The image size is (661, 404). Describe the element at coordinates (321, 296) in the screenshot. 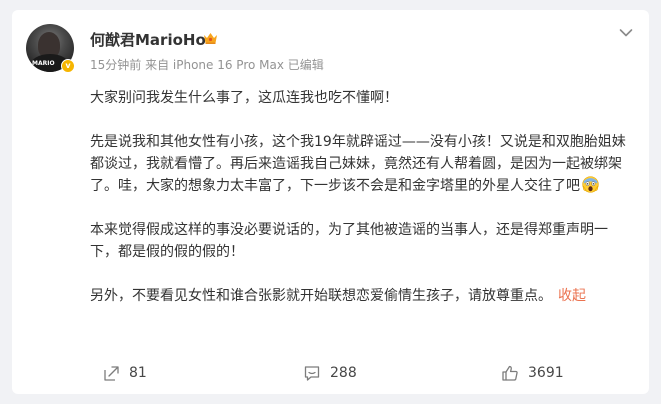

I see `paragraph-text: 另外，不要看见女性和谁合张影就开始联想恋爱偷情生孩子，请放尊重点。` at that location.